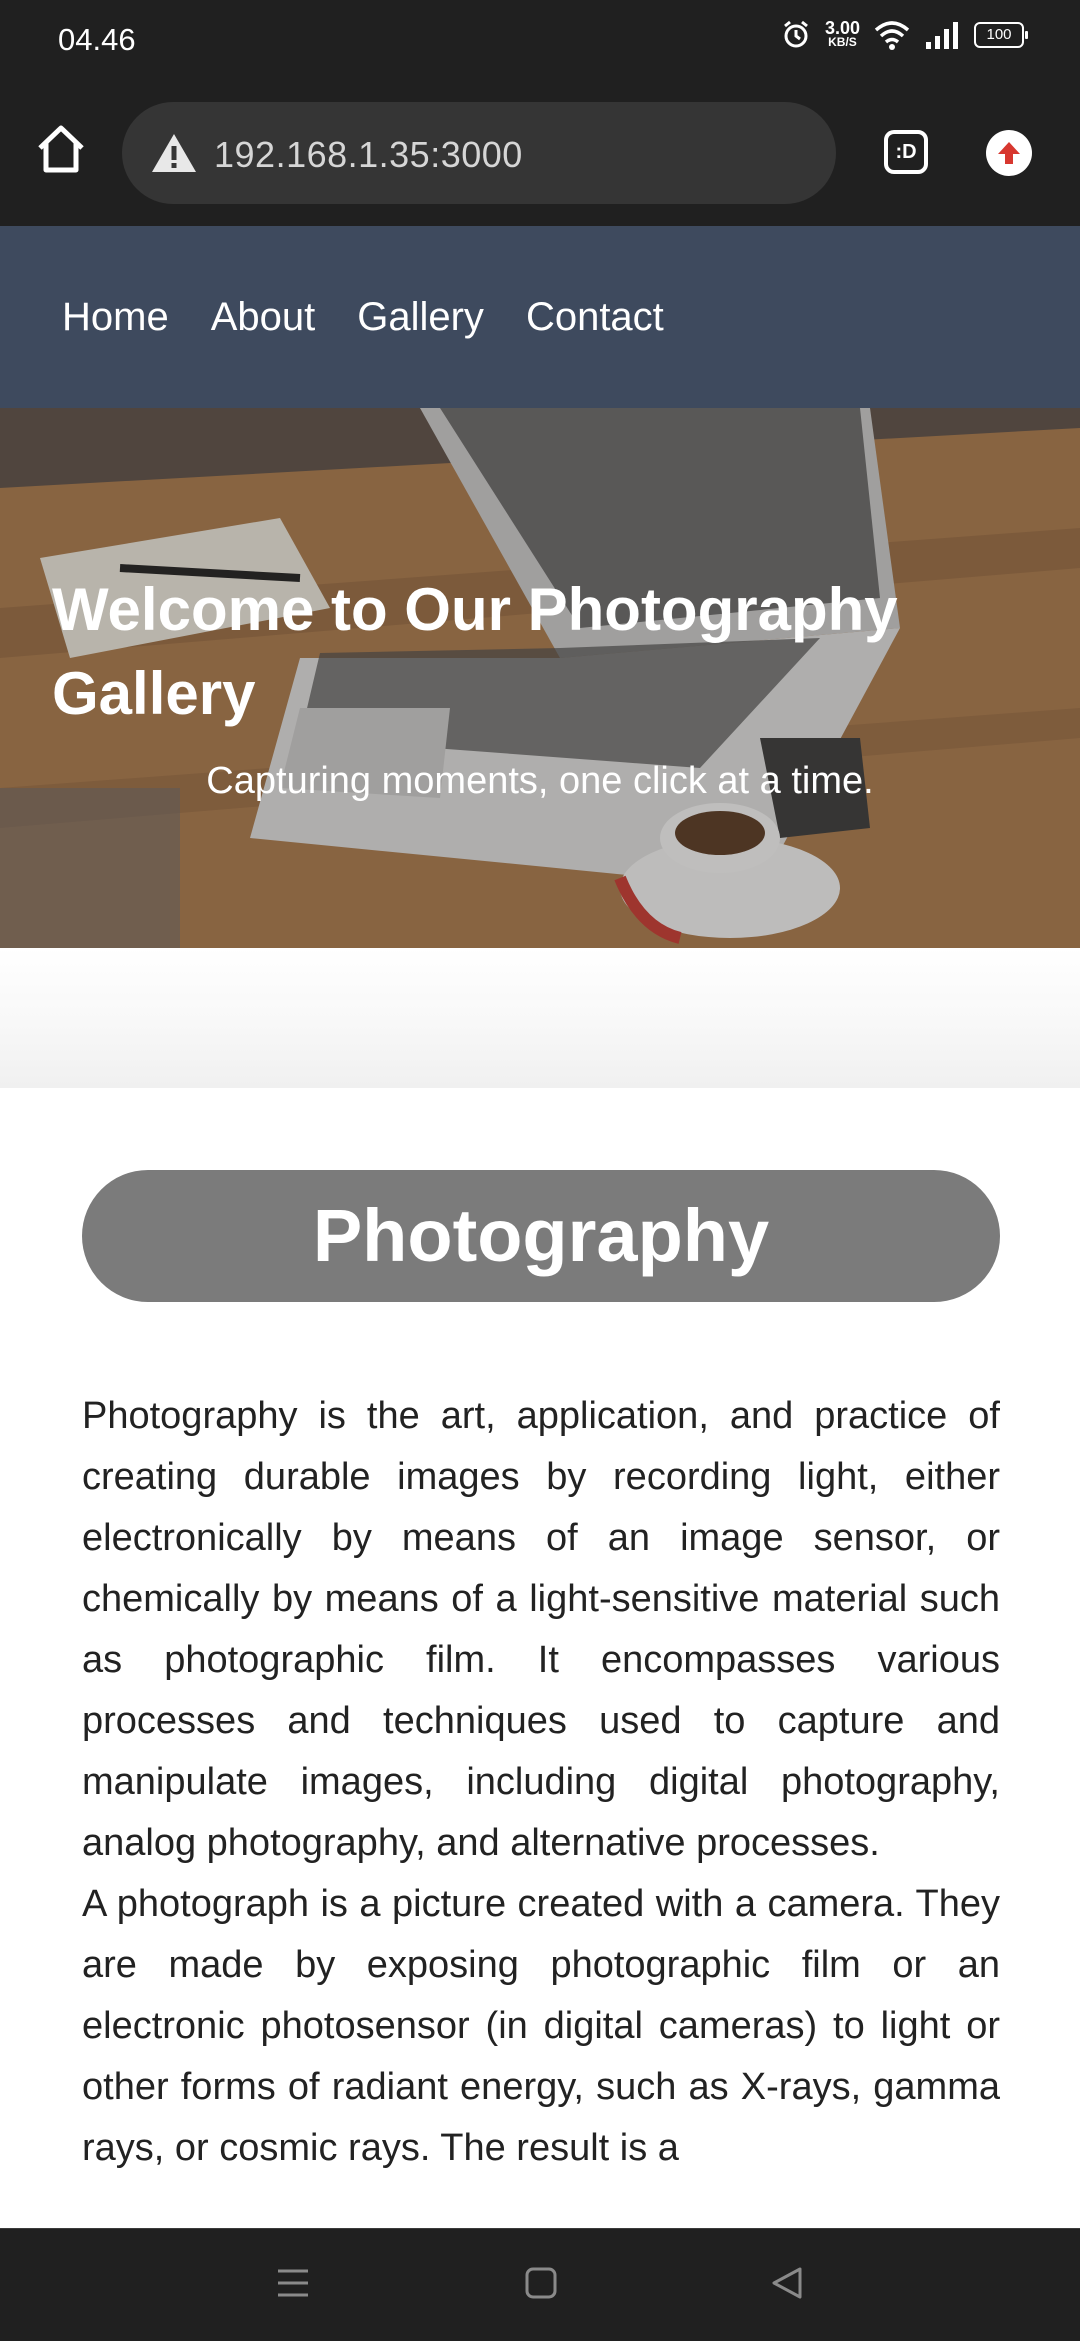 The height and width of the screenshot is (2341, 1080). I want to click on home-icon, so click(61, 149).